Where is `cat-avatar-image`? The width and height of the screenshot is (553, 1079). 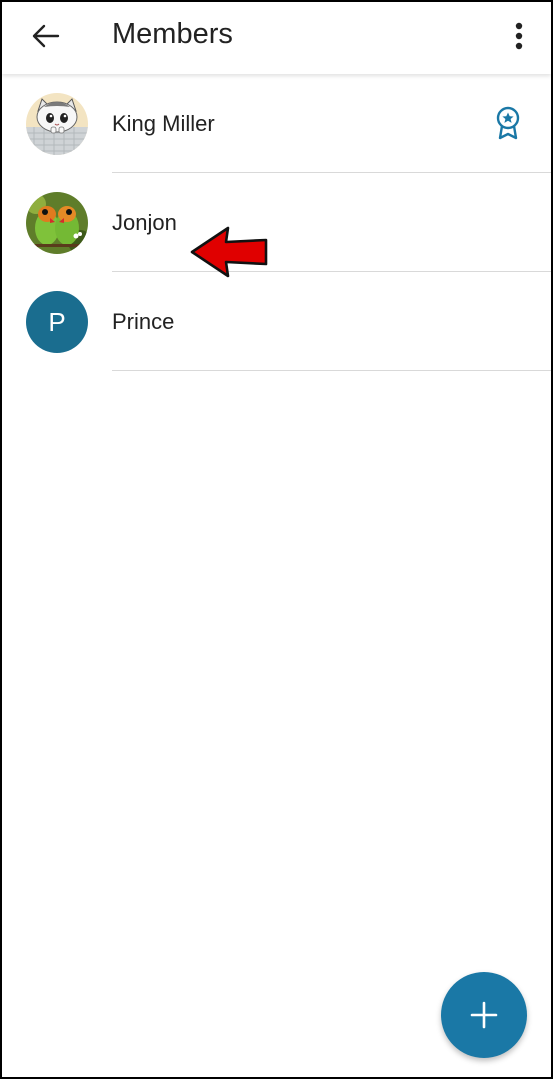 cat-avatar-image is located at coordinates (57, 124).